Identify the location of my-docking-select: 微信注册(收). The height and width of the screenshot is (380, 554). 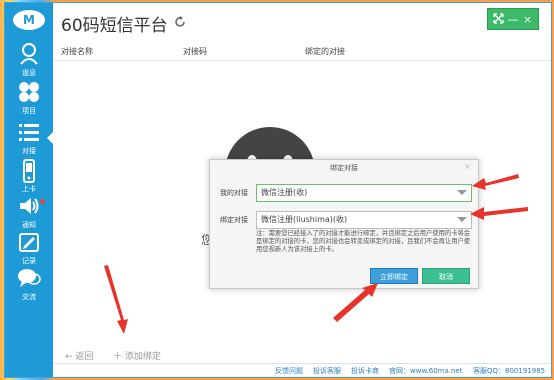
(364, 193).